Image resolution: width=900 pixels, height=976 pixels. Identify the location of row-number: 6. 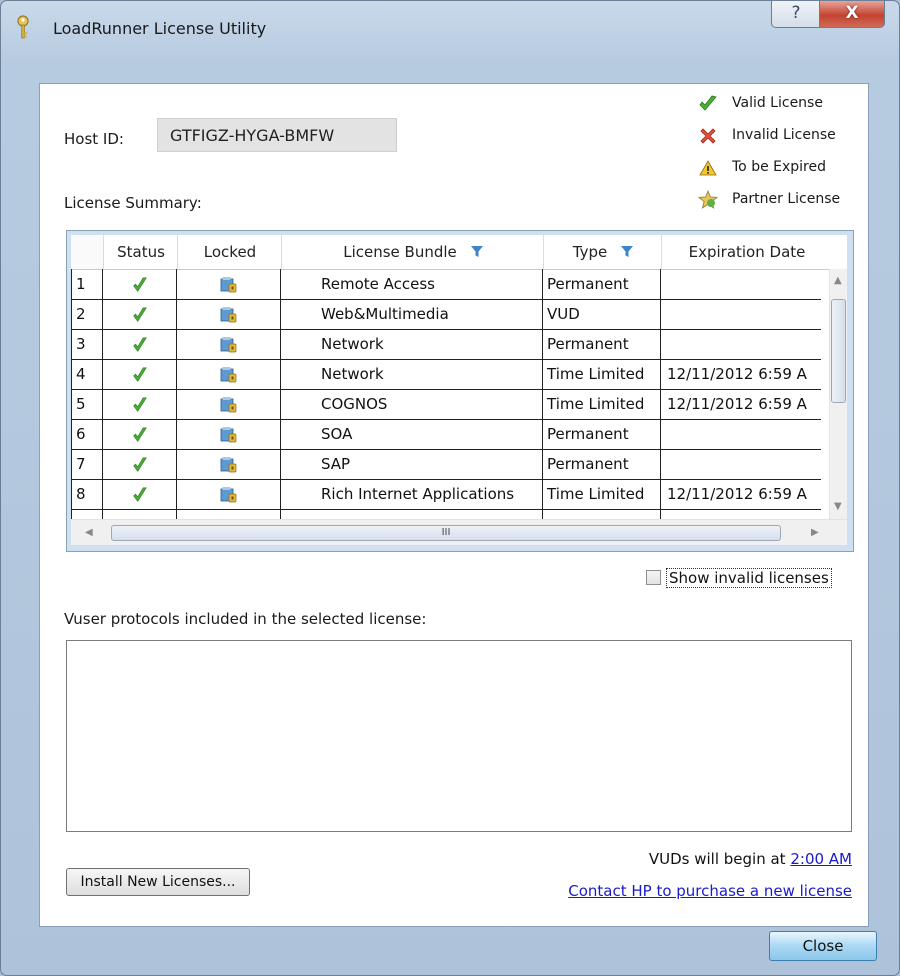
(87, 434).